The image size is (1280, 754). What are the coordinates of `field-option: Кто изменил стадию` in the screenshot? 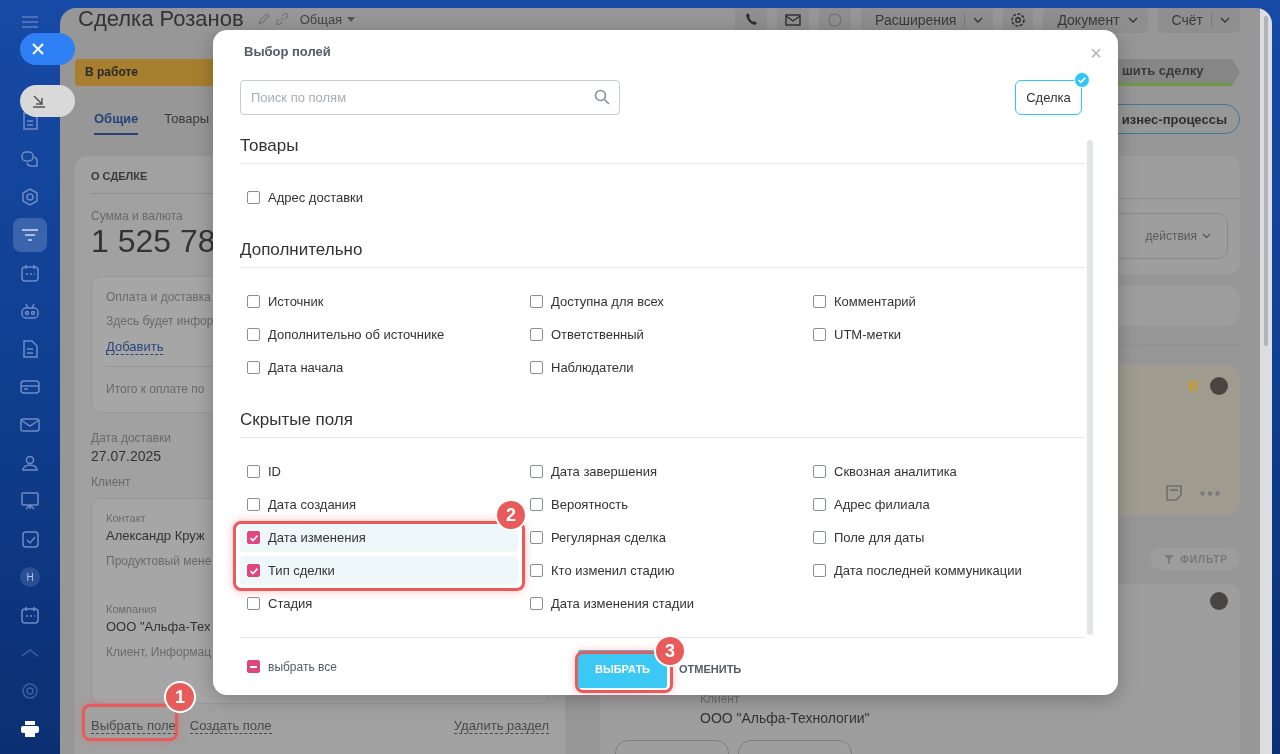 It's located at (603, 570).